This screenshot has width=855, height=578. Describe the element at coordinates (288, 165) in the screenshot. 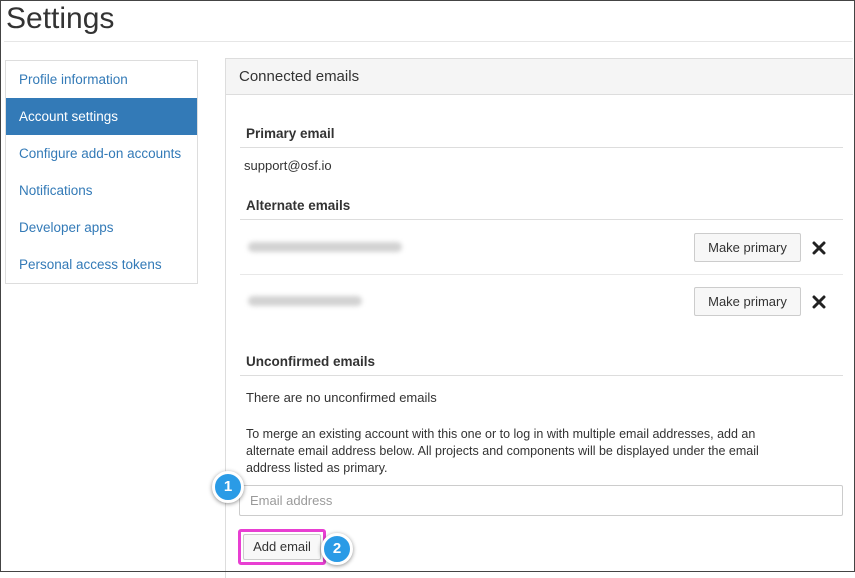

I see `primary-email-value: support@osf.io` at that location.